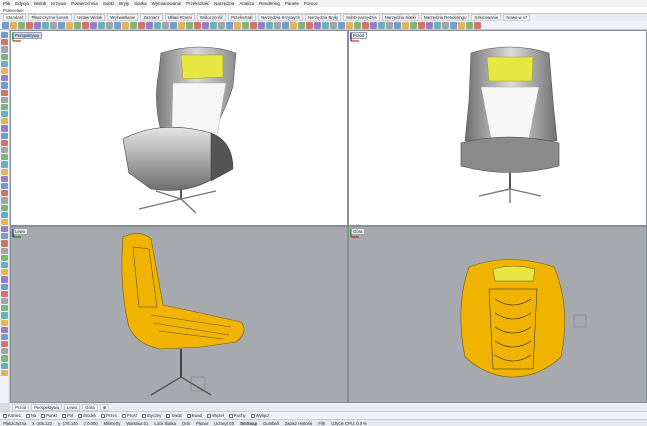  Describe the element at coordinates (15, 17) in the screenshot. I see `tab-standard: Standard` at that location.